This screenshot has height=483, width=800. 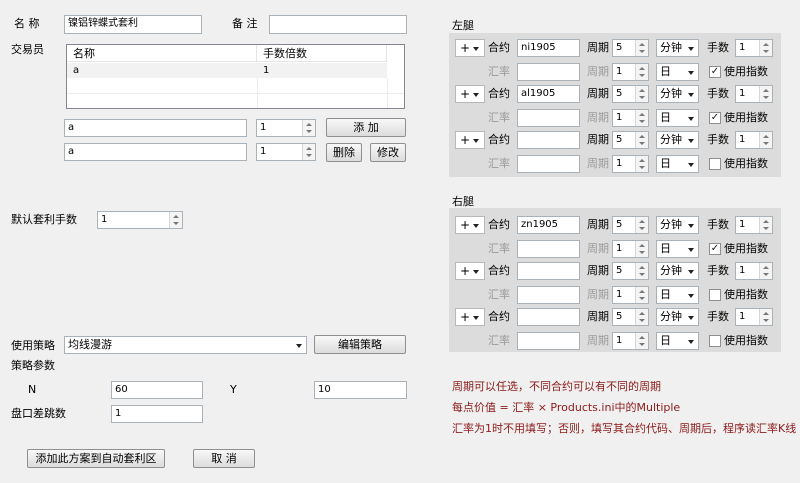 What do you see at coordinates (499, 340) in the screenshot?
I see `rate-label: 汇率` at bounding box center [499, 340].